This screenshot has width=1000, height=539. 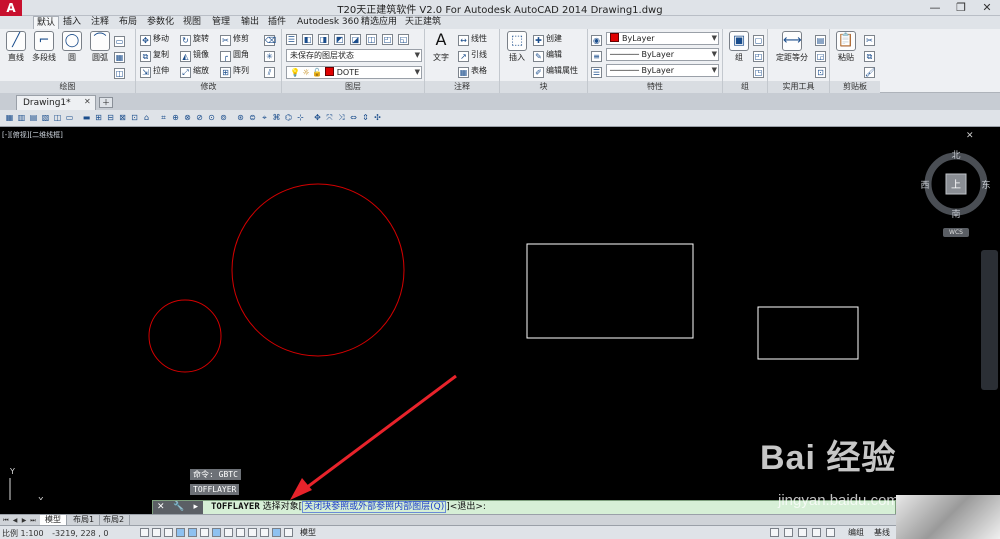 What do you see at coordinates (821, 71) in the screenshot?
I see `utility-tool-3: ⊡` at bounding box center [821, 71].